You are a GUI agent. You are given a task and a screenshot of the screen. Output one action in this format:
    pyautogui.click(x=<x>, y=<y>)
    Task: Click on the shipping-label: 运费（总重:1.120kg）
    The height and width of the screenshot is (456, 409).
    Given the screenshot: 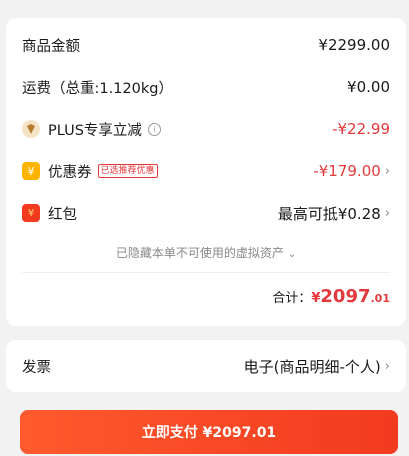 What is the action you would take?
    pyautogui.click(x=97, y=88)
    